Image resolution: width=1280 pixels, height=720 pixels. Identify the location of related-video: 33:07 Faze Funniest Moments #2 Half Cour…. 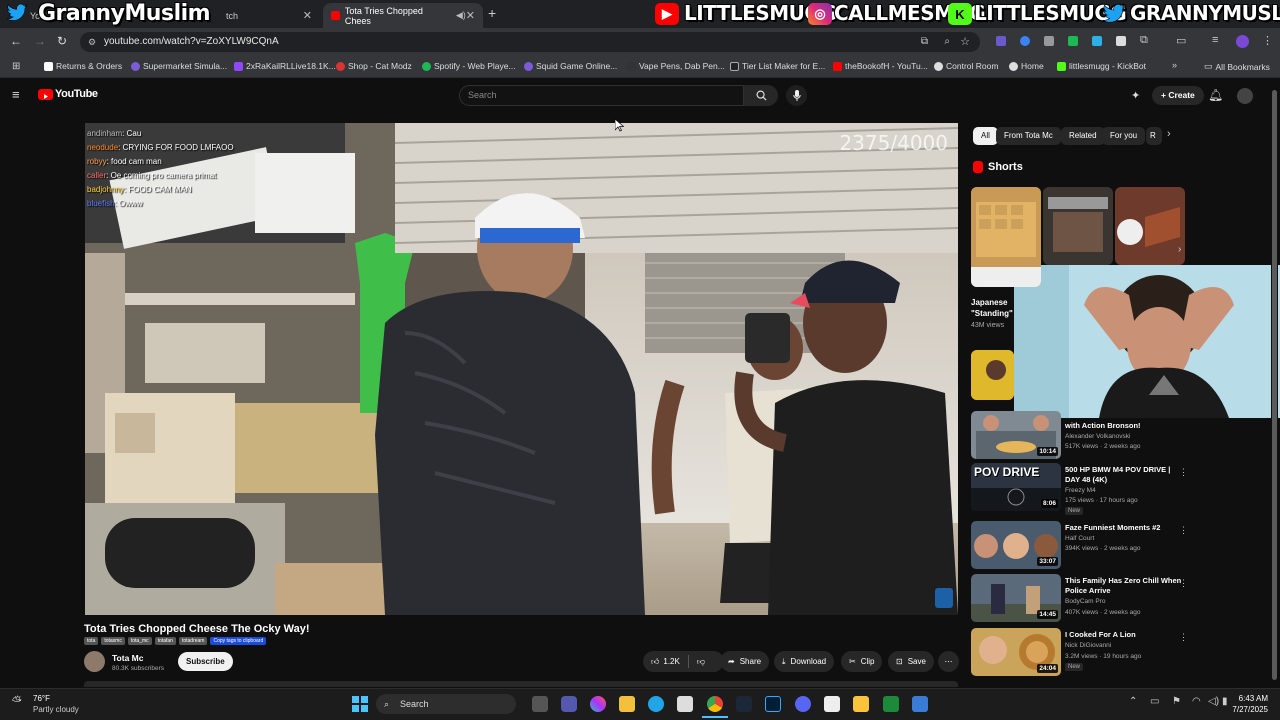
(1121, 545).